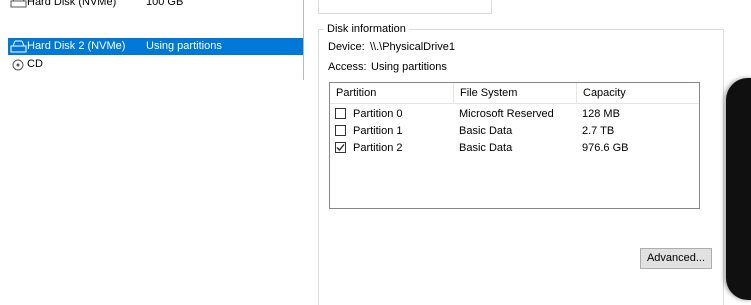 The image size is (751, 305). I want to click on partition-row: Partition 0 Microsoft Reserved 128 MB, so click(514, 114).